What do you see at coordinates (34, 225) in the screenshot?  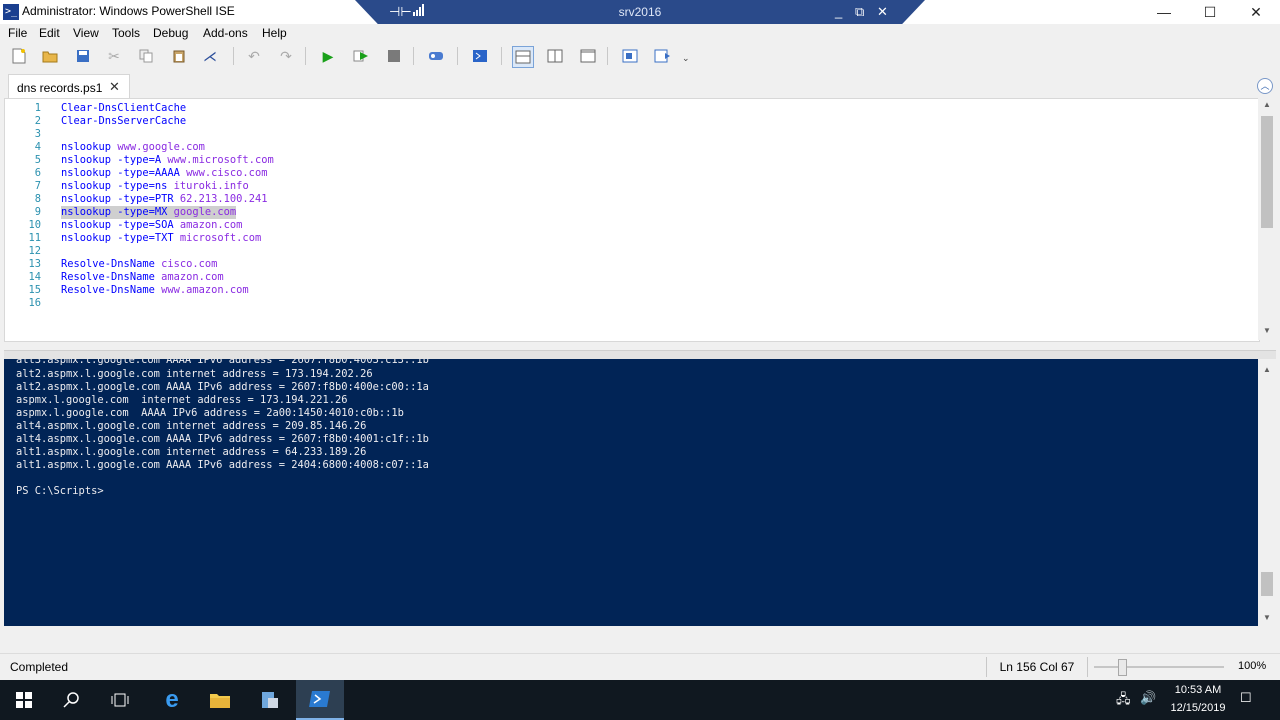 I see `line-number: 10` at bounding box center [34, 225].